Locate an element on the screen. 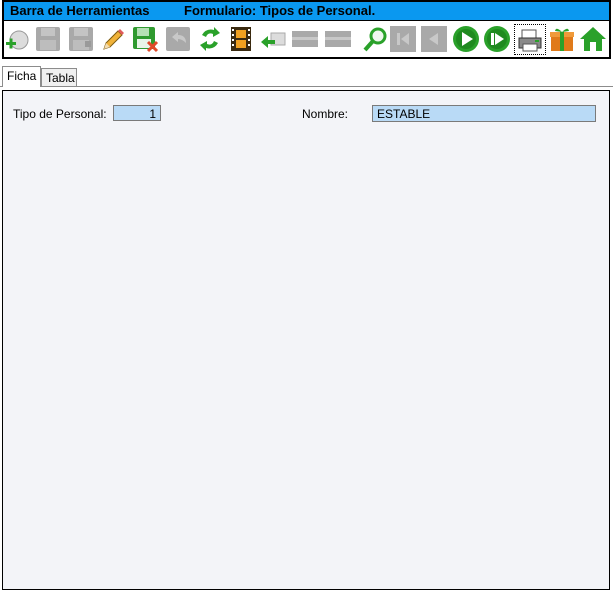 The height and width of the screenshot is (593, 613). save-icon is located at coordinates (48, 39).